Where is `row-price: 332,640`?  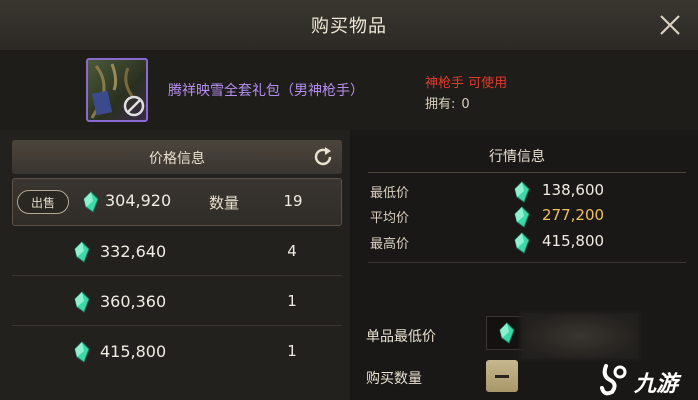 row-price: 332,640 is located at coordinates (133, 251).